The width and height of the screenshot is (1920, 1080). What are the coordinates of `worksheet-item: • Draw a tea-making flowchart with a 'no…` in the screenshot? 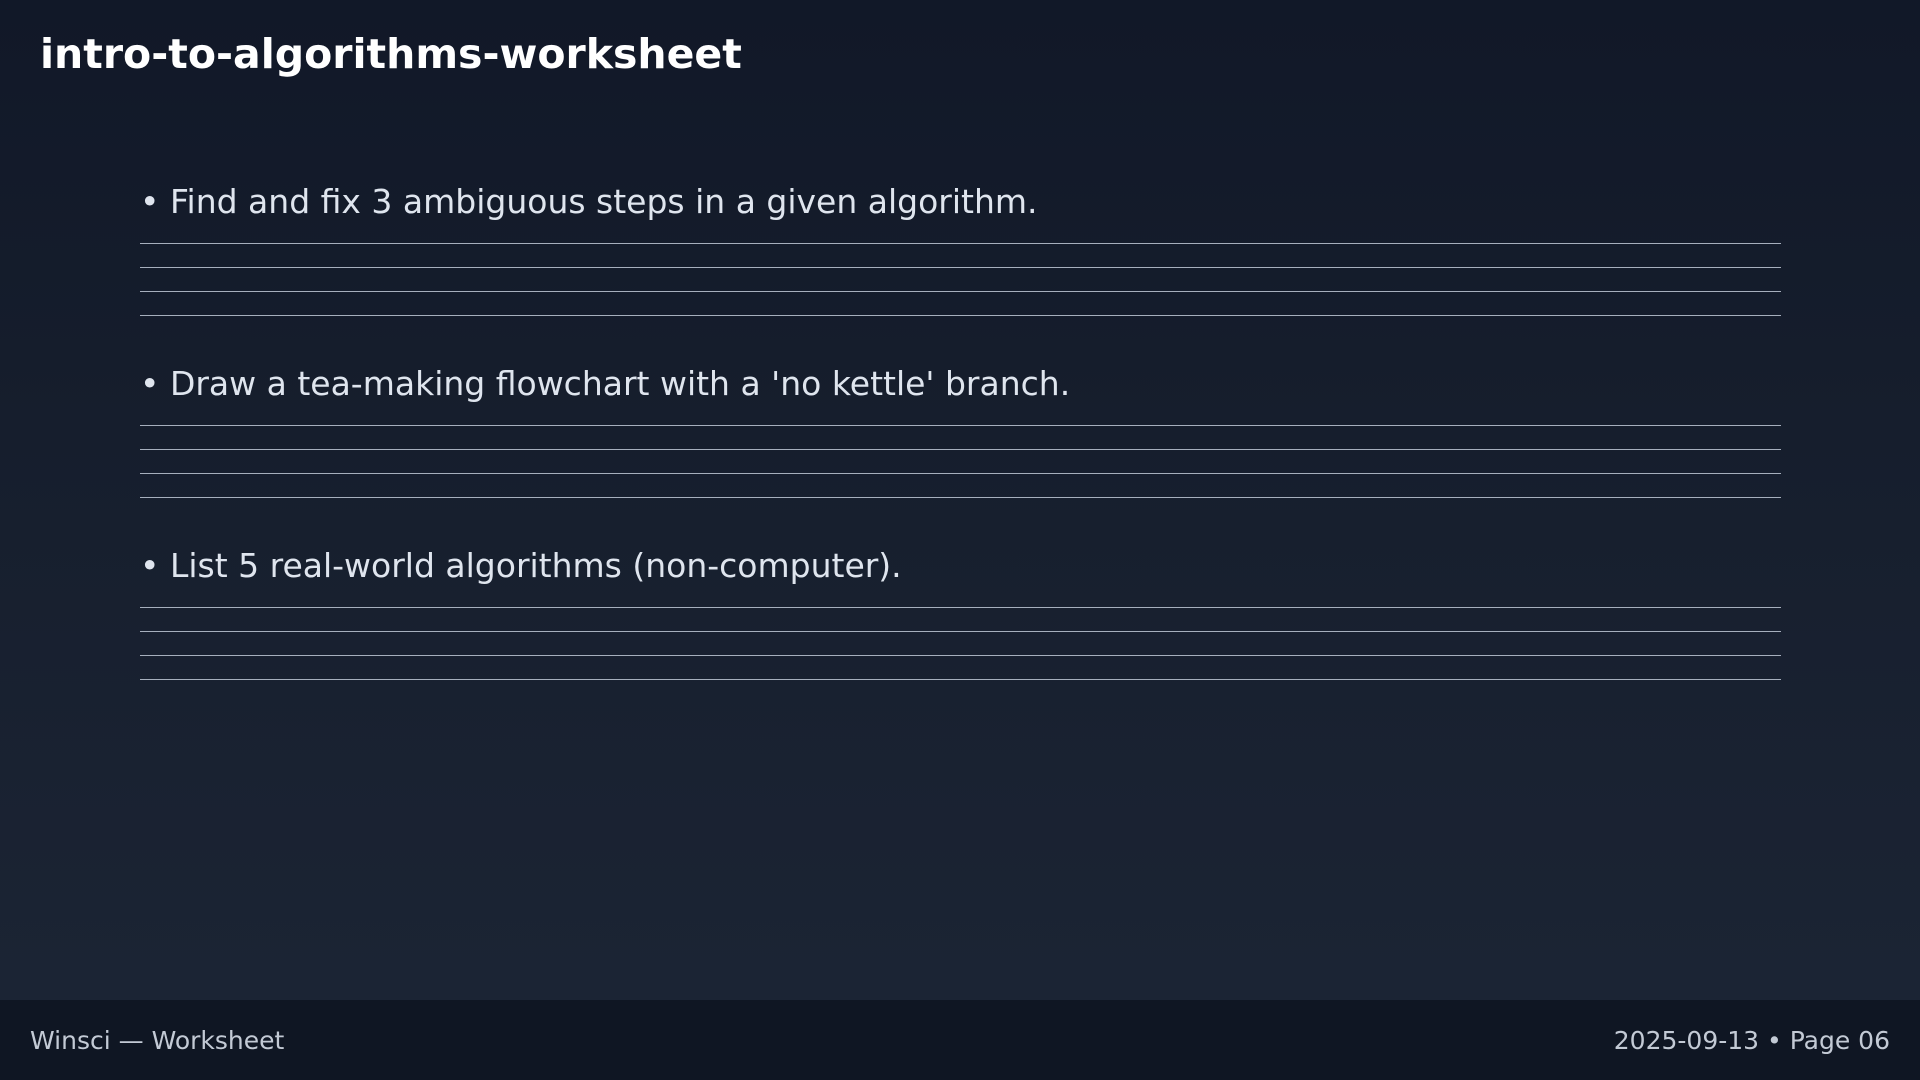 It's located at (960, 449).